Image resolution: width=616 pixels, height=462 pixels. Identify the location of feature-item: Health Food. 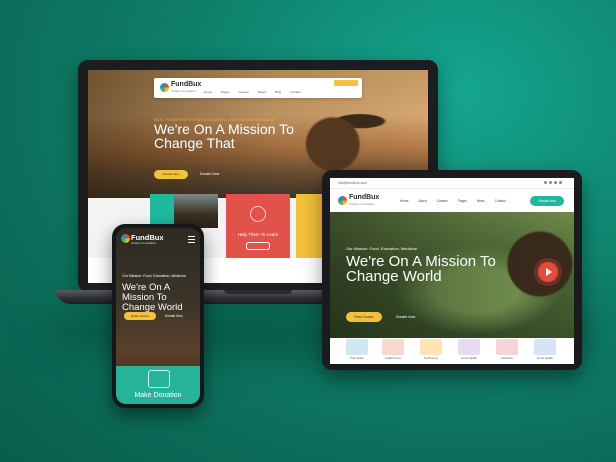
(393, 349).